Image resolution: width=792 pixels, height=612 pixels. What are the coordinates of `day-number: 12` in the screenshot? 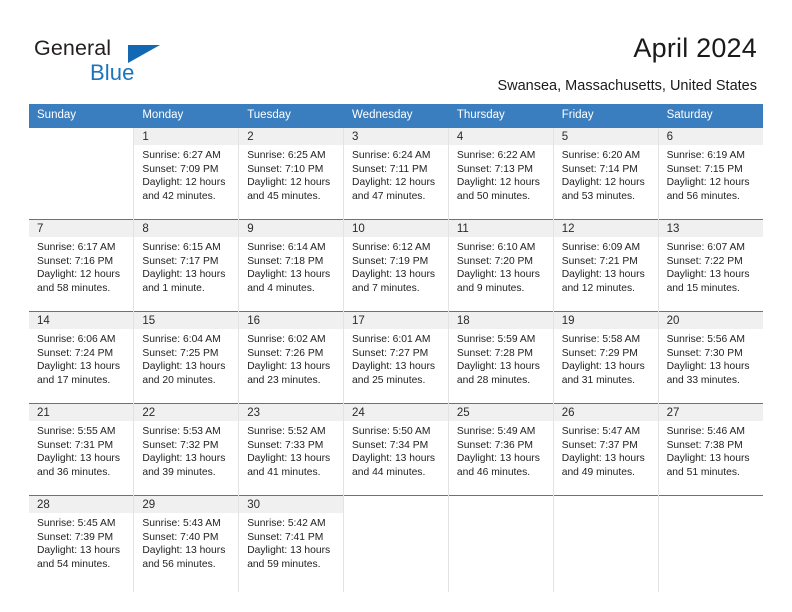 It's located at (605, 228).